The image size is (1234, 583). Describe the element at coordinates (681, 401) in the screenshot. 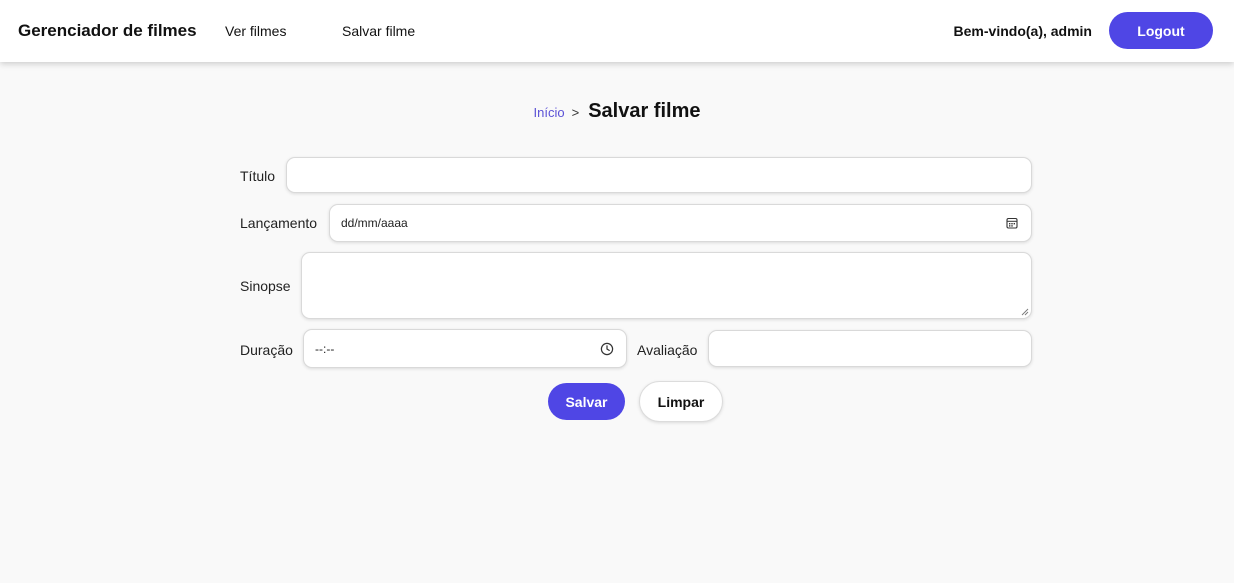

I see `clear-button: Limpar` at that location.